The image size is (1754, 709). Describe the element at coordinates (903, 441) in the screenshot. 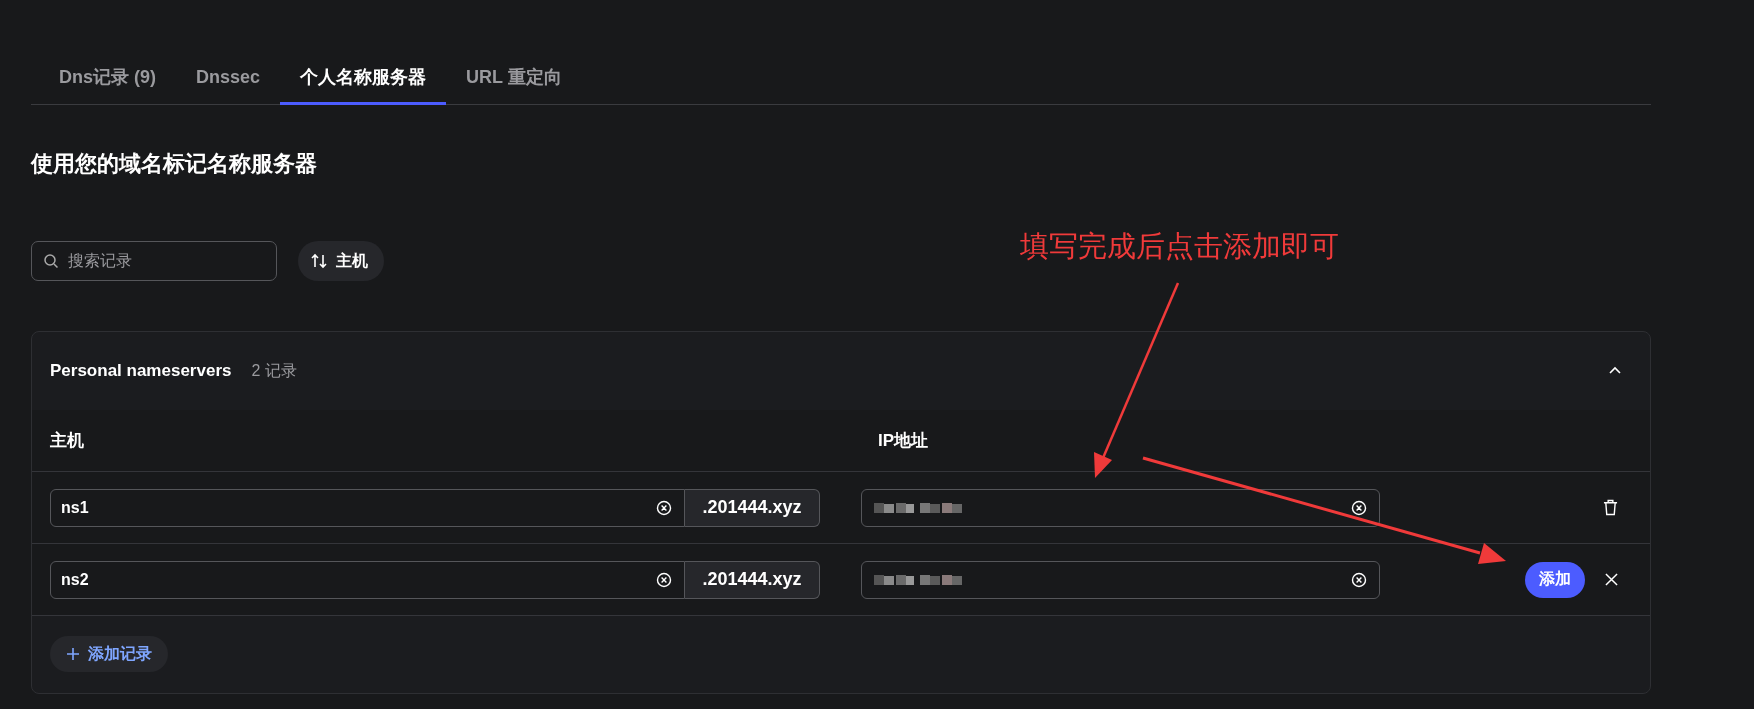

I see `column-header: IP地址` at that location.